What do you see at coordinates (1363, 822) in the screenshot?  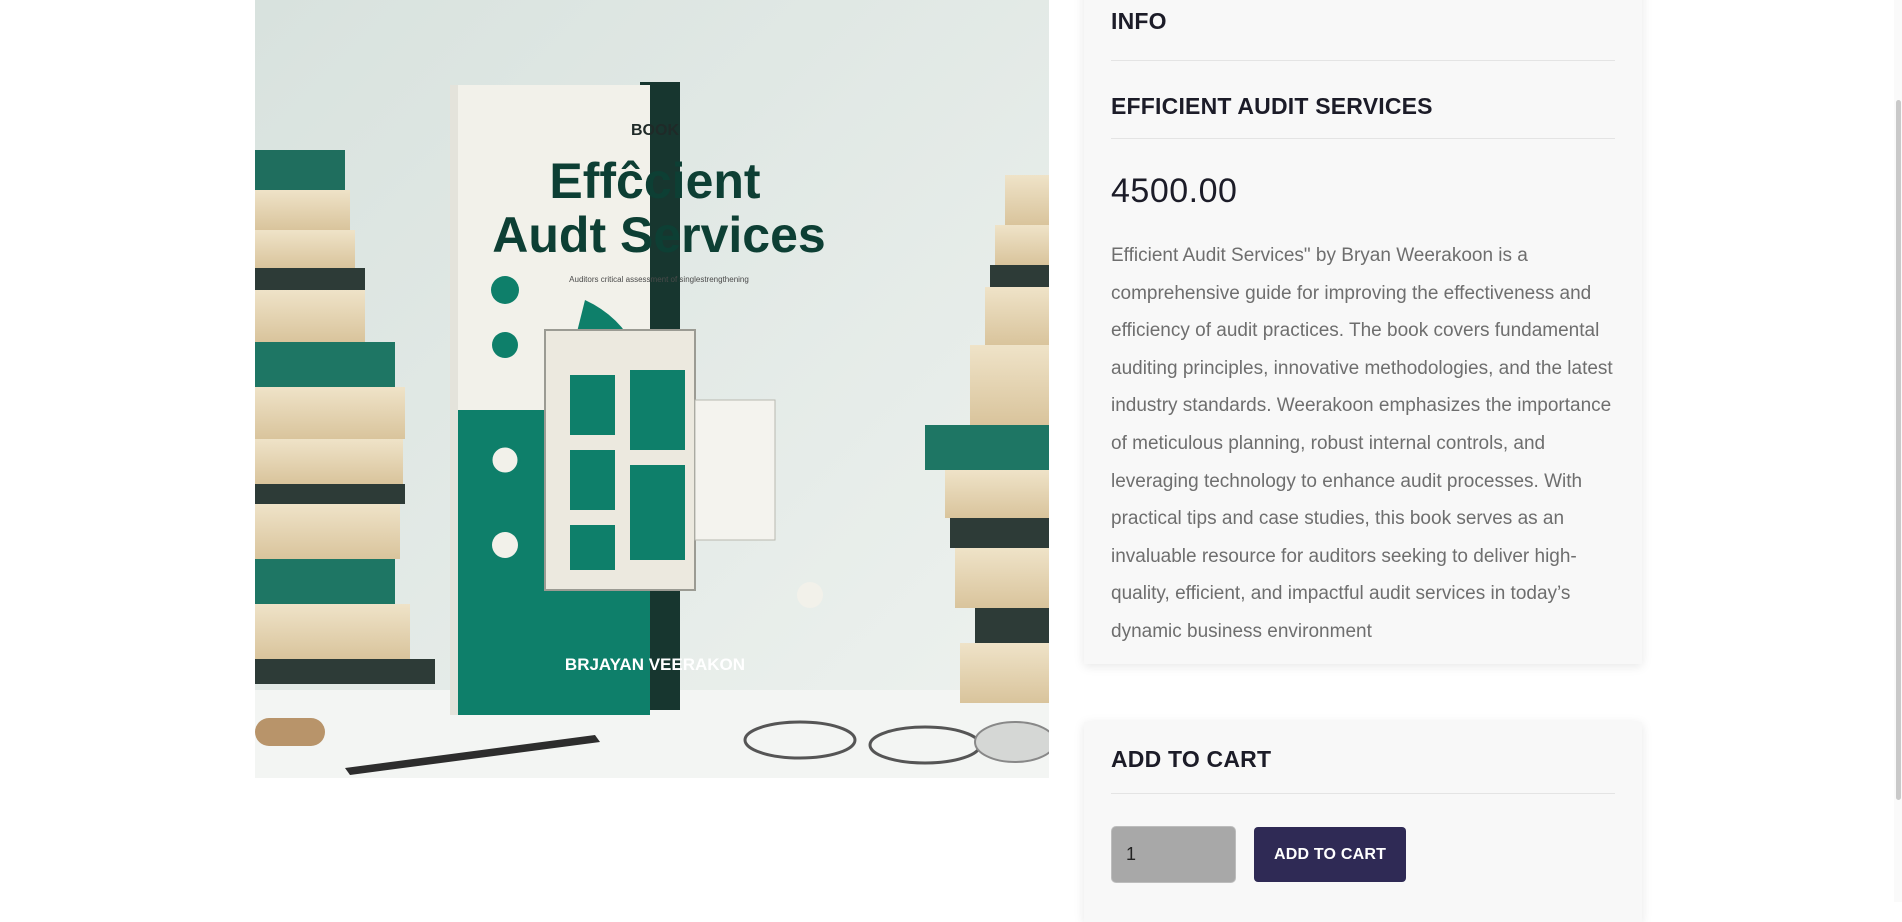 I see `add-to-cart-card: ADD TO CART ADD TO CART` at bounding box center [1363, 822].